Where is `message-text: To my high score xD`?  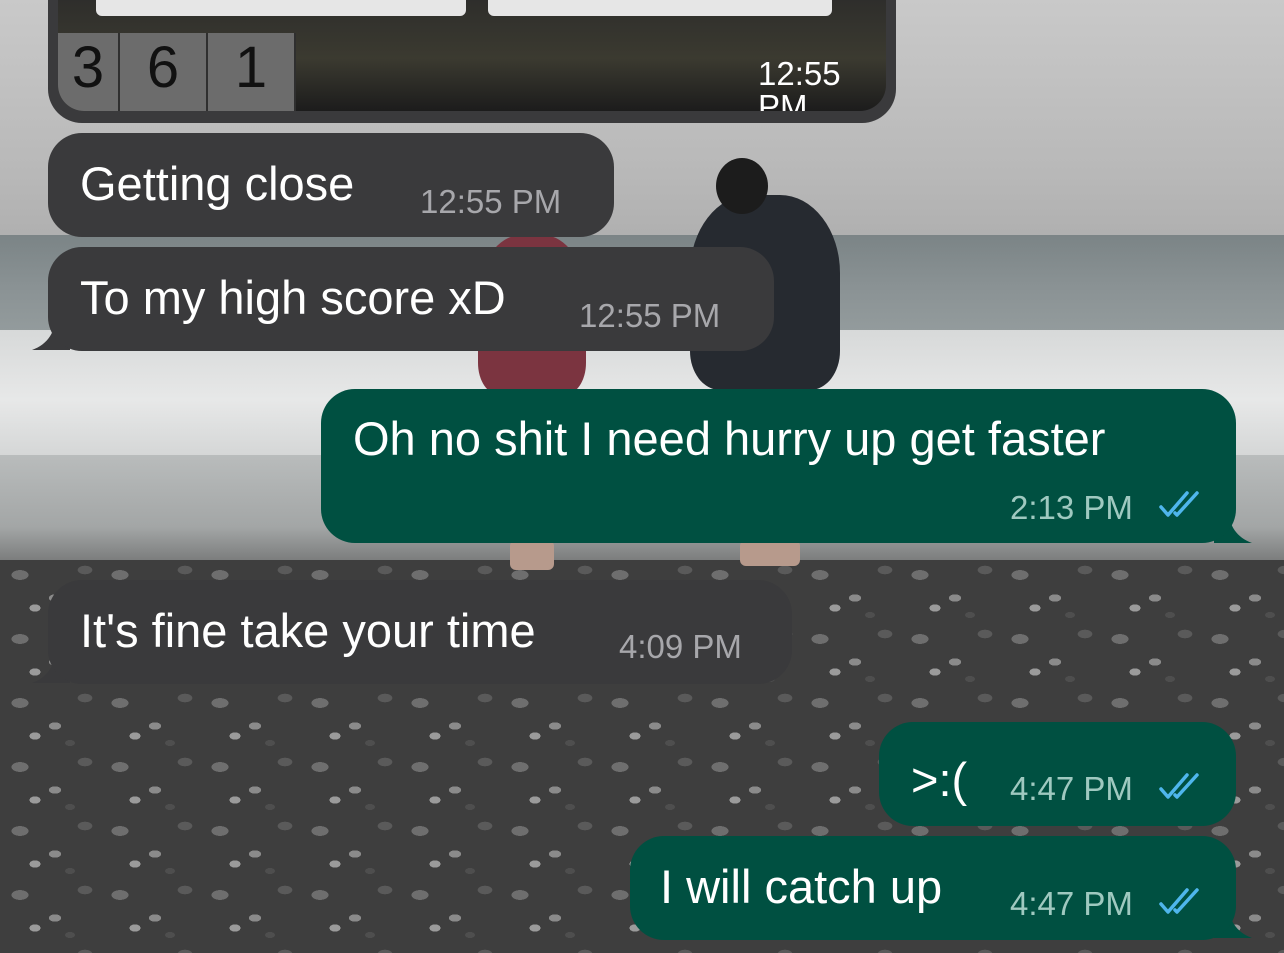
message-text: To my high score xD is located at coordinates (293, 297).